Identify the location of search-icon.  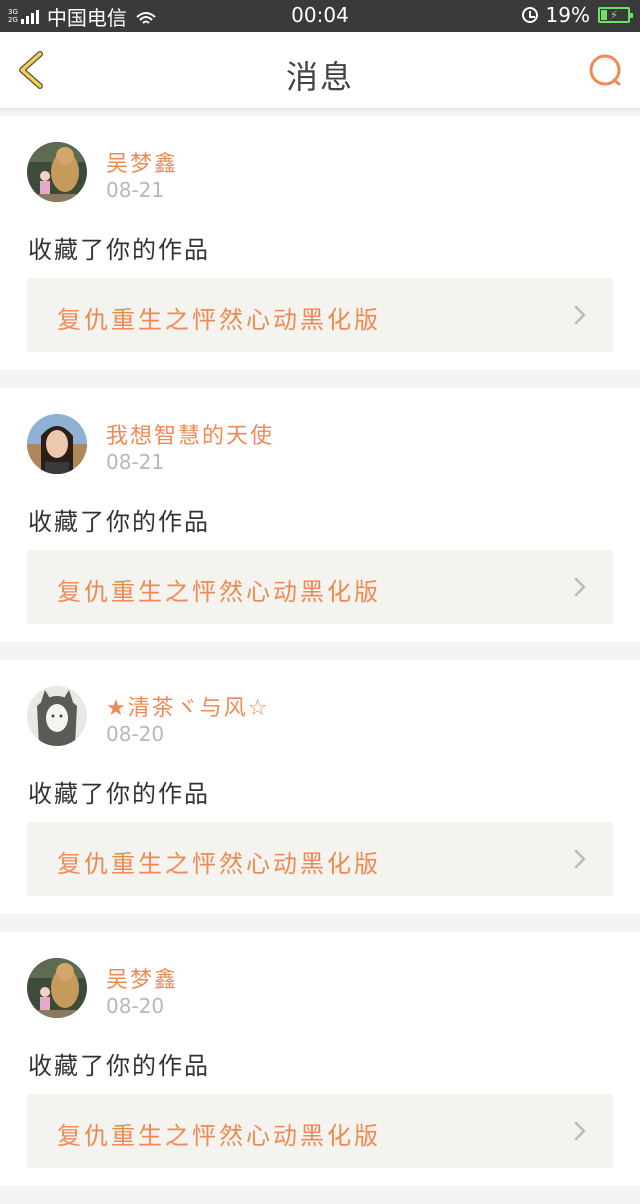
(605, 70).